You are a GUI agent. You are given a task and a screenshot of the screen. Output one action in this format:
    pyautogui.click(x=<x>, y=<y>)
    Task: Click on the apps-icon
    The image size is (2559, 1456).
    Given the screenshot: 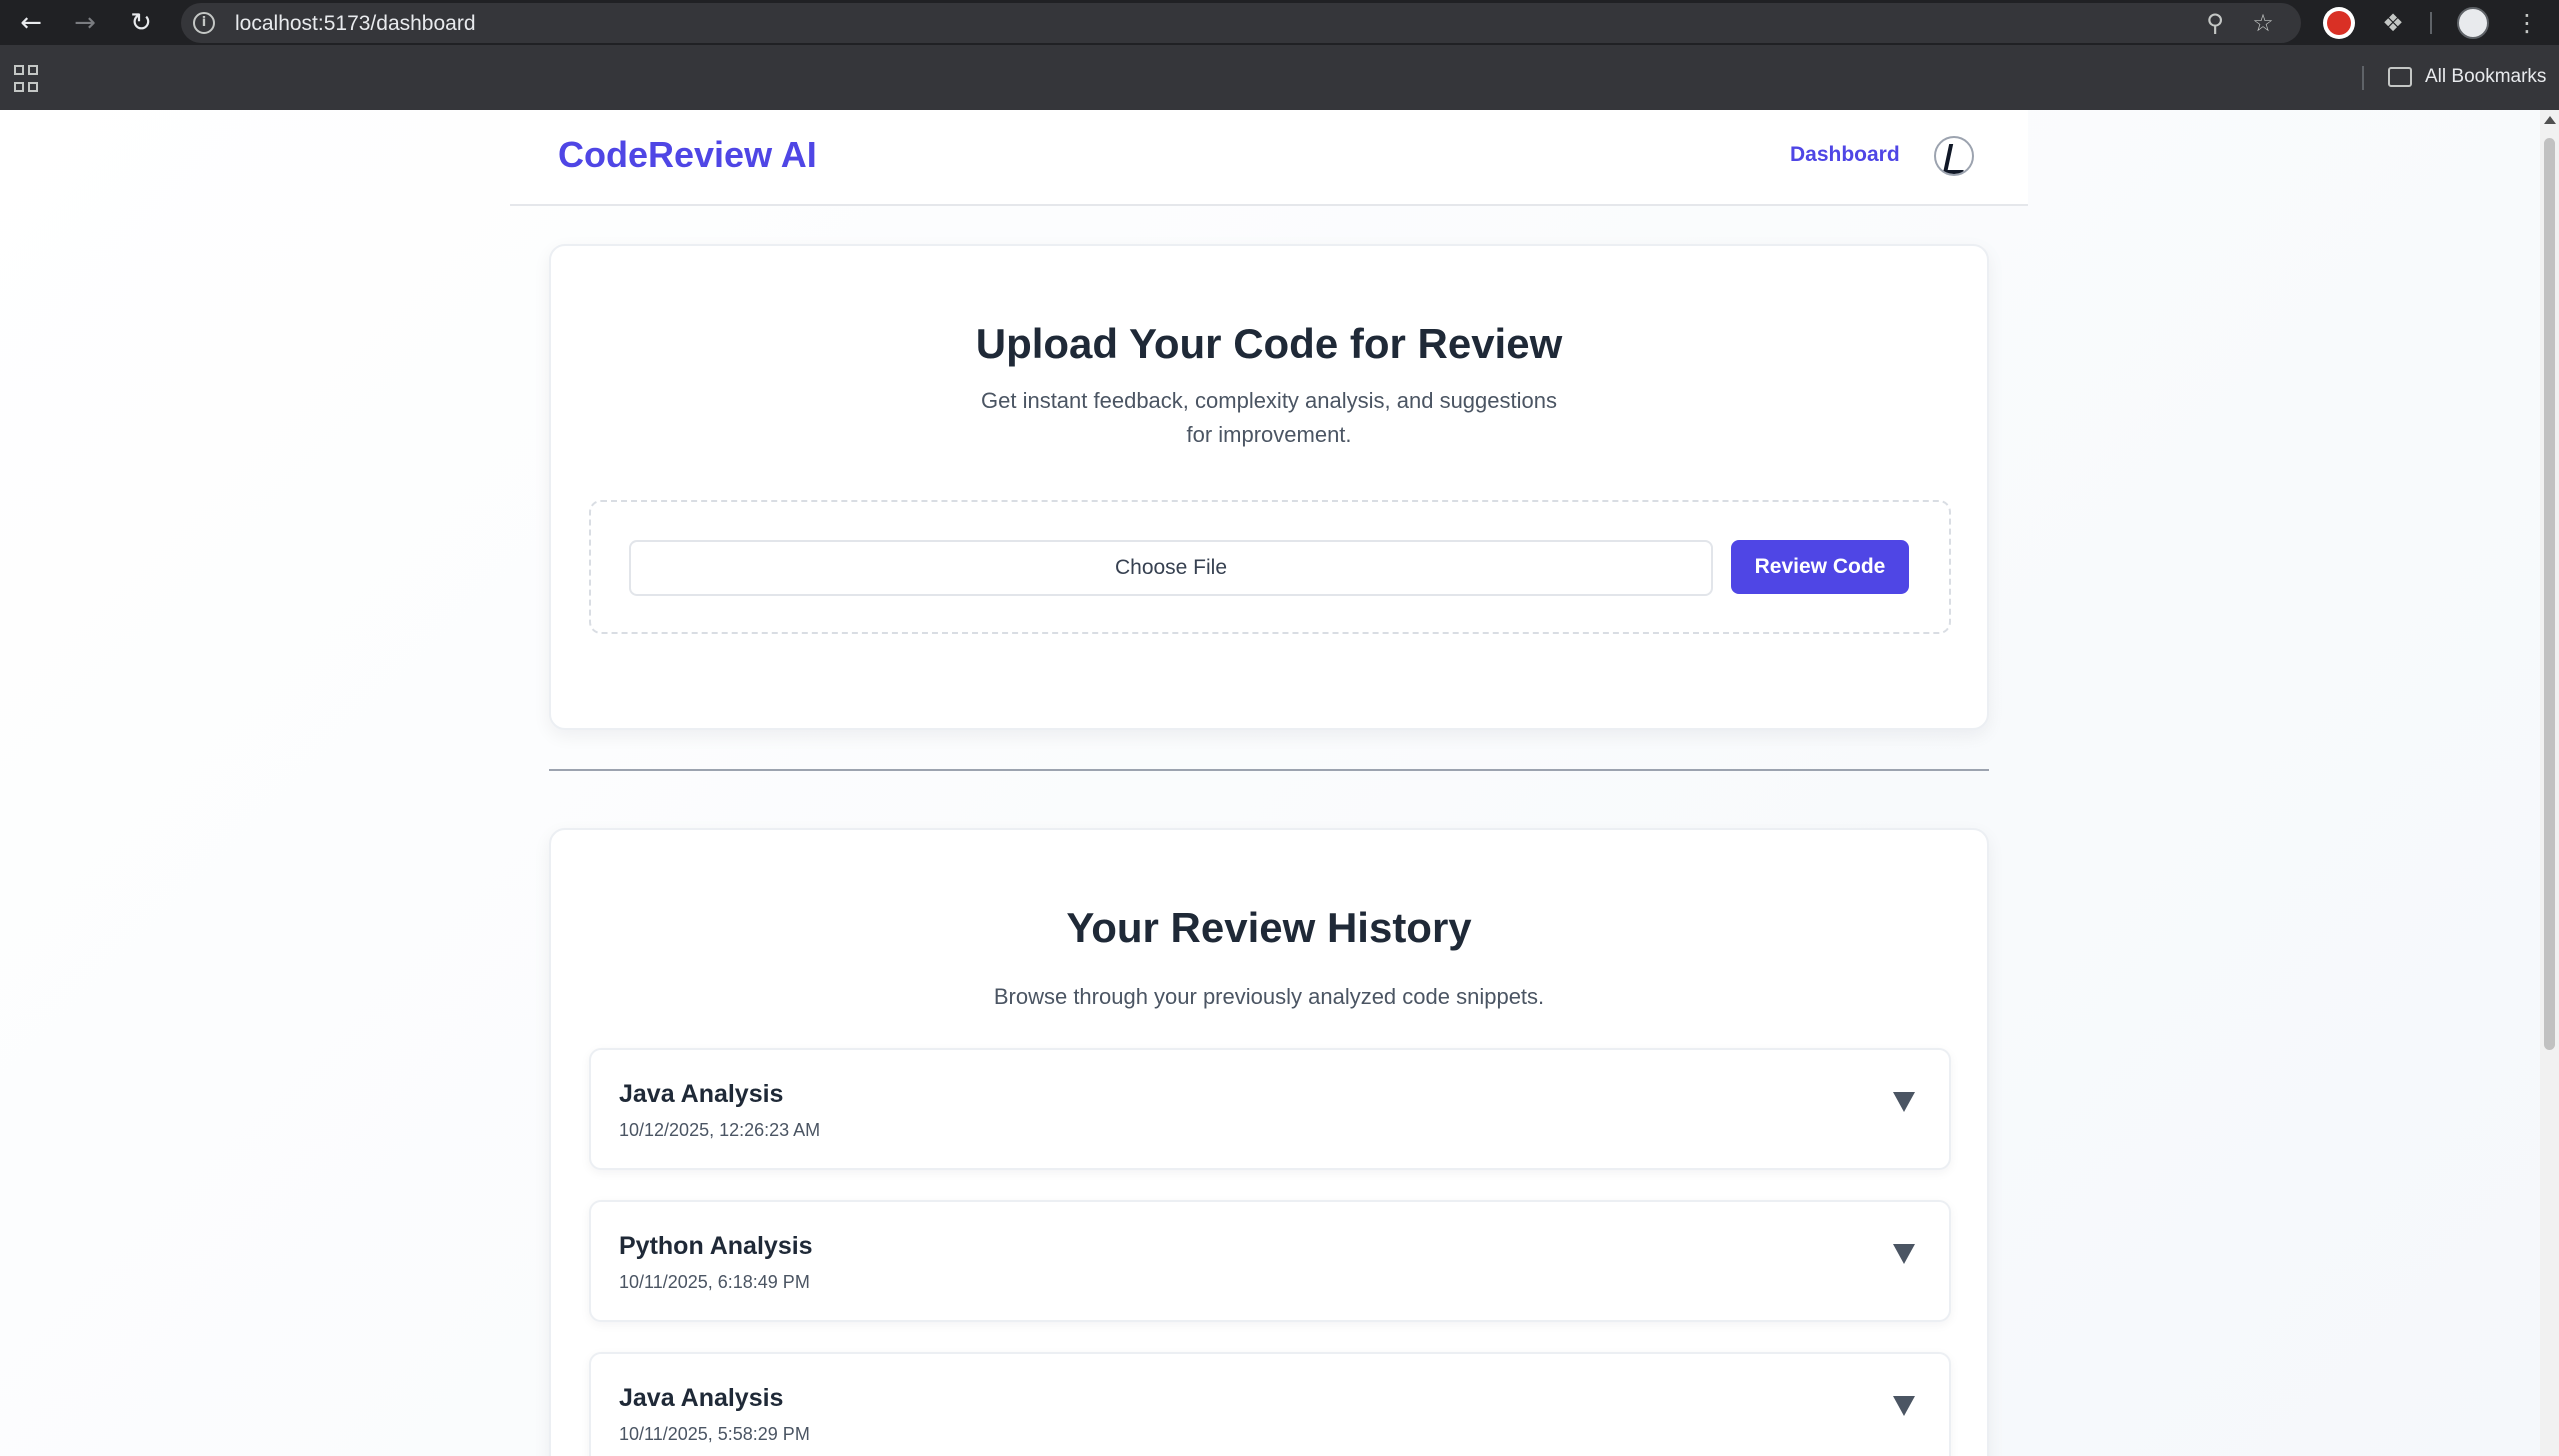 What is the action you would take?
    pyautogui.click(x=29, y=80)
    